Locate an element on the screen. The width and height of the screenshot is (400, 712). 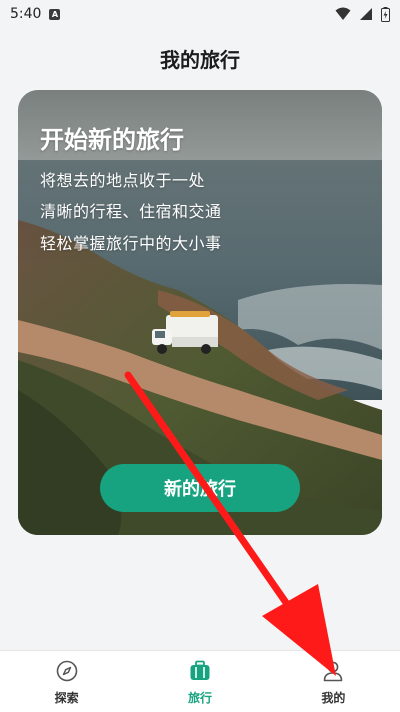
card-description-line: 清晰的行程、住宿和交通 is located at coordinates (131, 211).